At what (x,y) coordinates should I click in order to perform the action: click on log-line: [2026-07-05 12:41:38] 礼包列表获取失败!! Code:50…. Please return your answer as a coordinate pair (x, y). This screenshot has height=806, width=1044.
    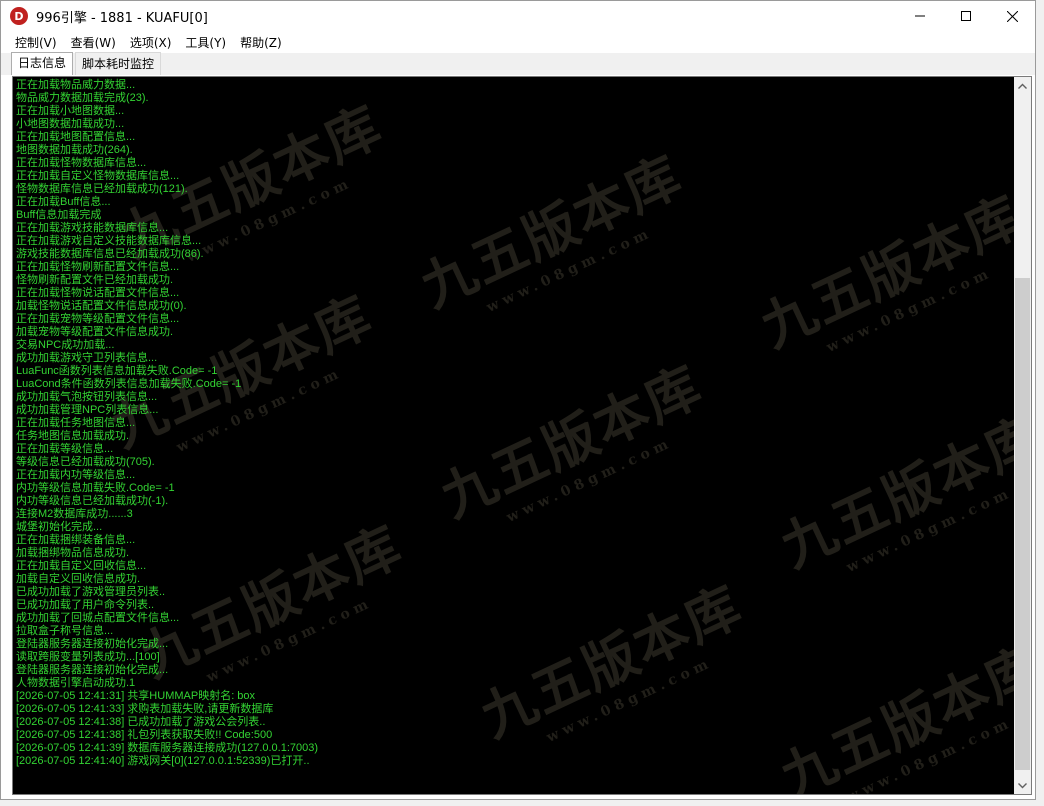
    Looking at the image, I should click on (144, 735).